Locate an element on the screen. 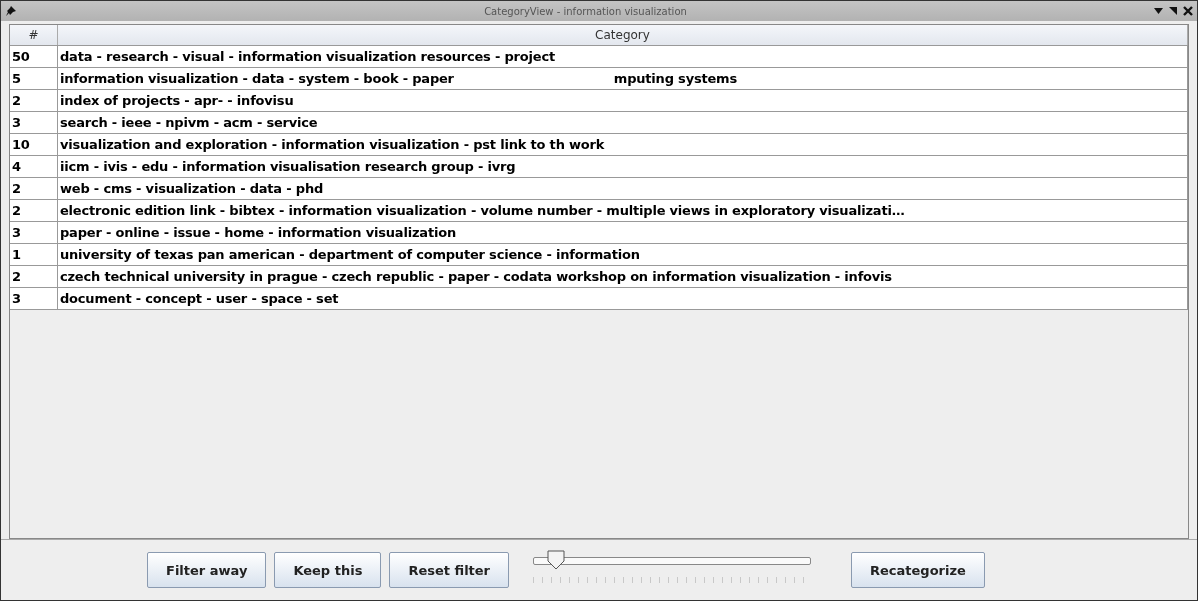  category-text: university of texas pan american - department of computer science - information is located at coordinates (350, 254).